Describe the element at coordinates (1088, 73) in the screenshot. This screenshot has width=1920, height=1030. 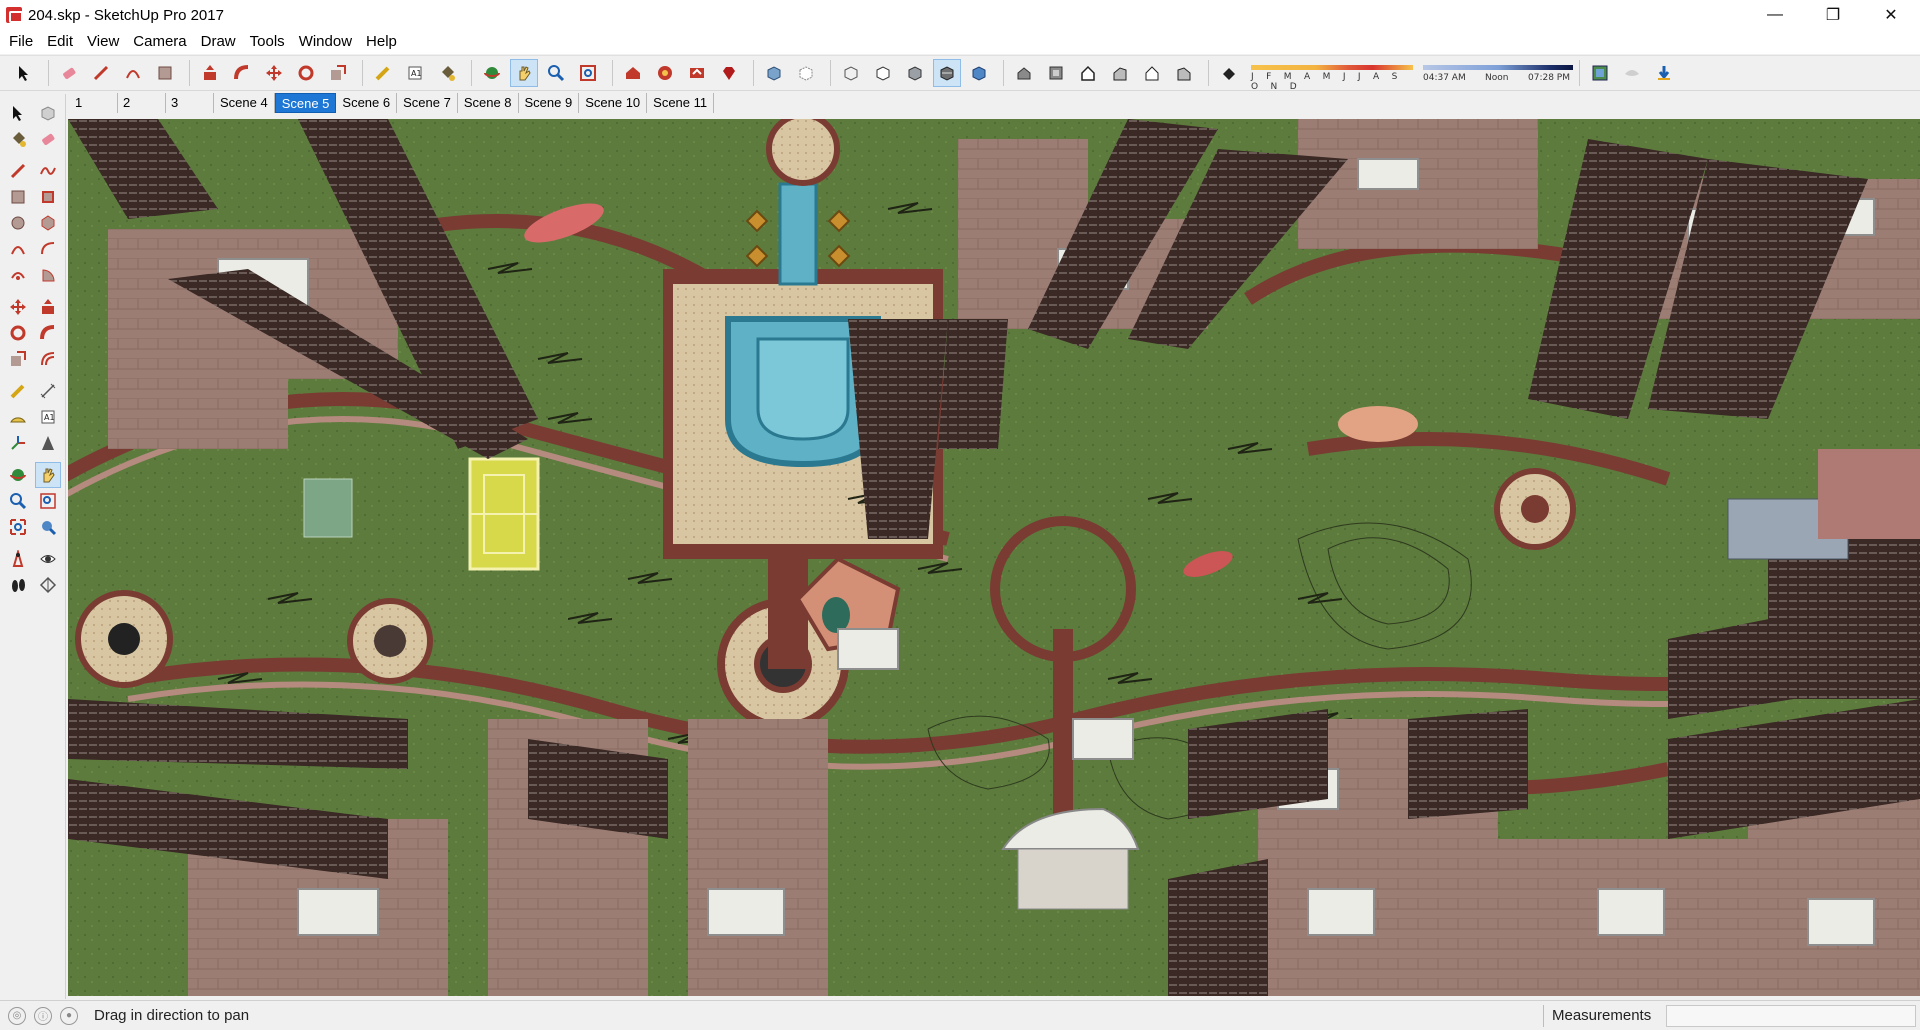
I see `front-view-icon` at that location.